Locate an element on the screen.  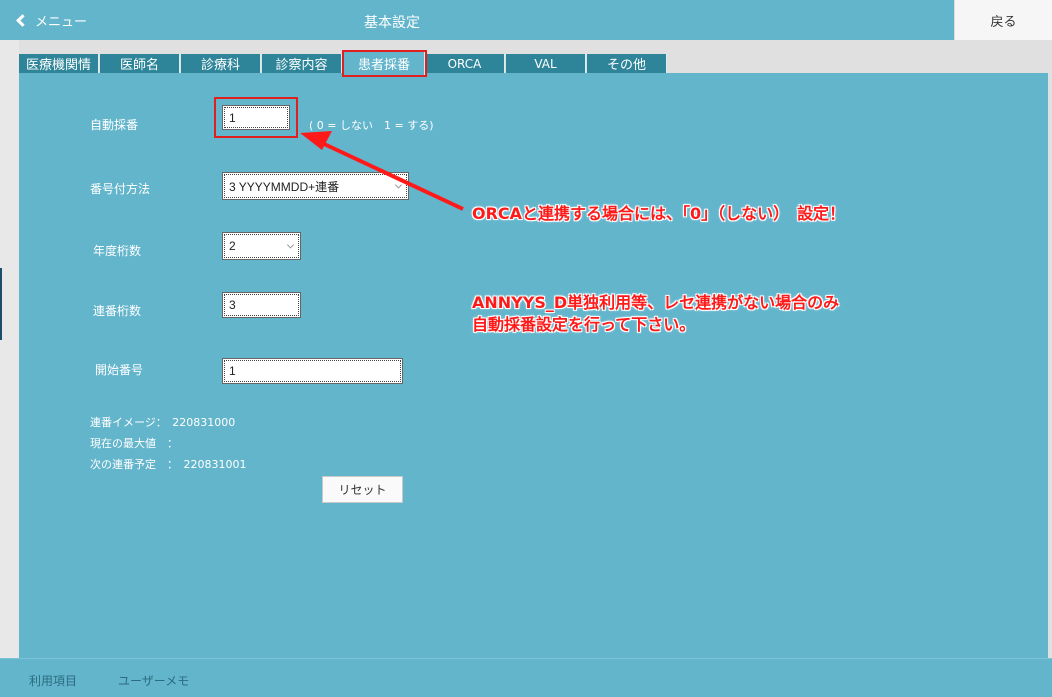
reset-button: リセット is located at coordinates (362, 489).